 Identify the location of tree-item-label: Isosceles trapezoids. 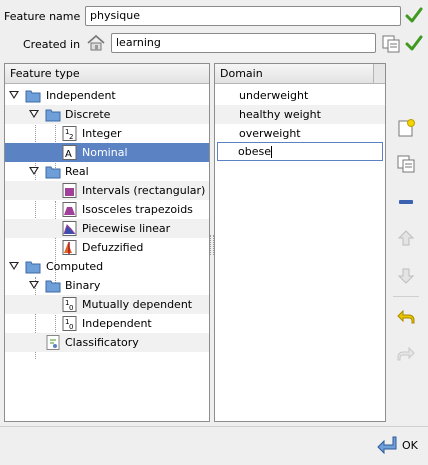
(137, 209).